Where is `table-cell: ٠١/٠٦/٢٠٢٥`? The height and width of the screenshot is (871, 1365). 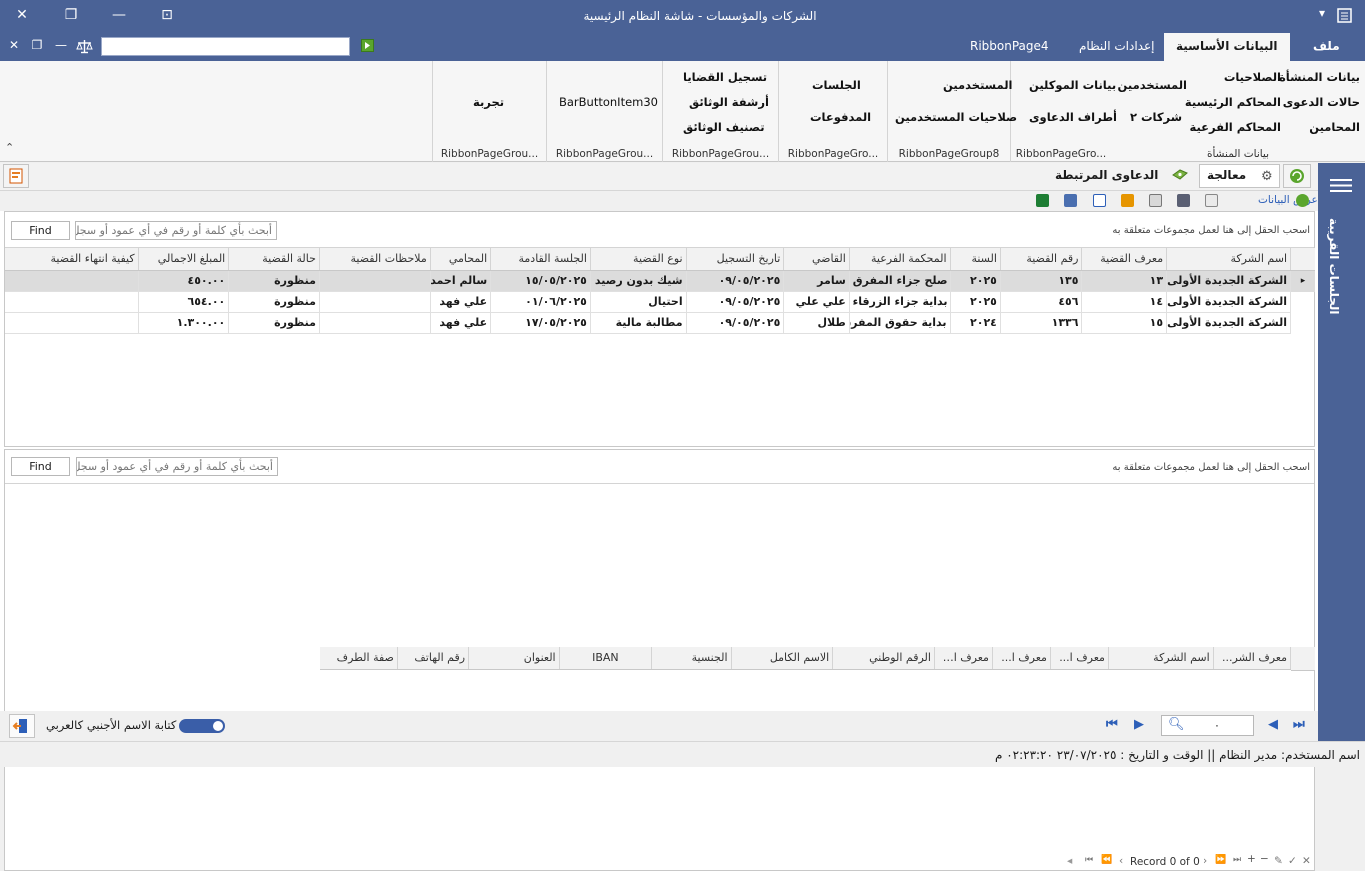 table-cell: ٠١/٠٦/٢٠٢٥ is located at coordinates (540, 302).